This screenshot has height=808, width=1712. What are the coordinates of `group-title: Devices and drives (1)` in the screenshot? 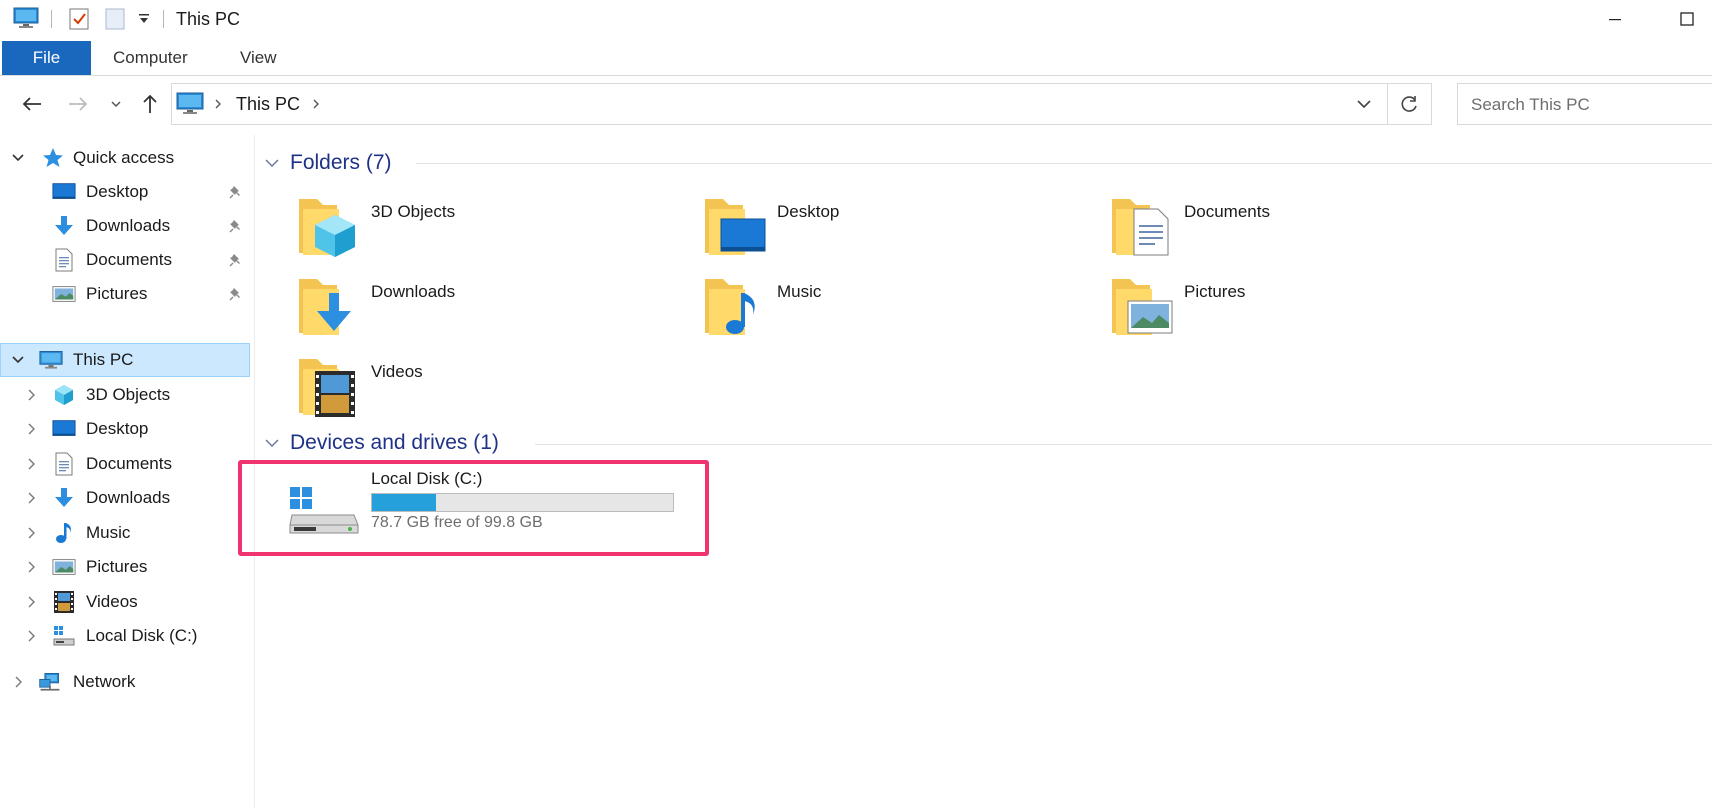 It's located at (394, 442).